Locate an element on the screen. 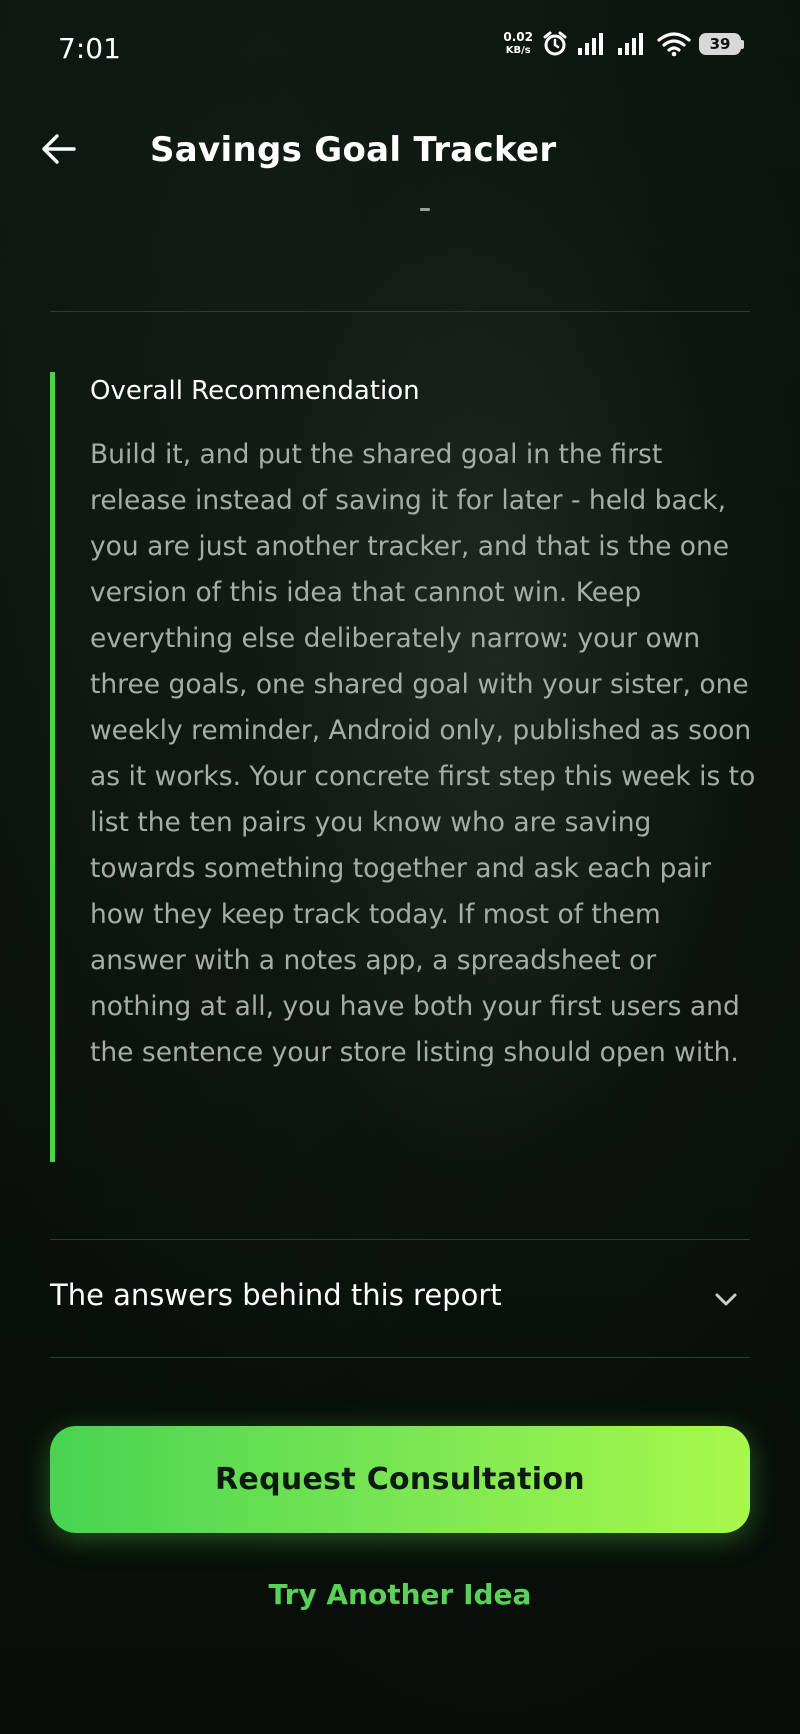  divider-top is located at coordinates (400, 311).